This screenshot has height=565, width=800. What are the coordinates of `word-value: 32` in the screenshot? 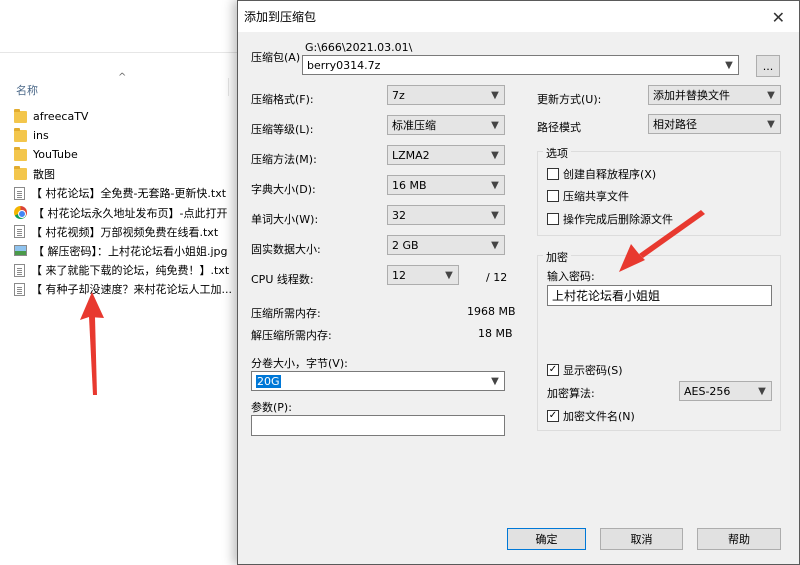 It's located at (399, 215).